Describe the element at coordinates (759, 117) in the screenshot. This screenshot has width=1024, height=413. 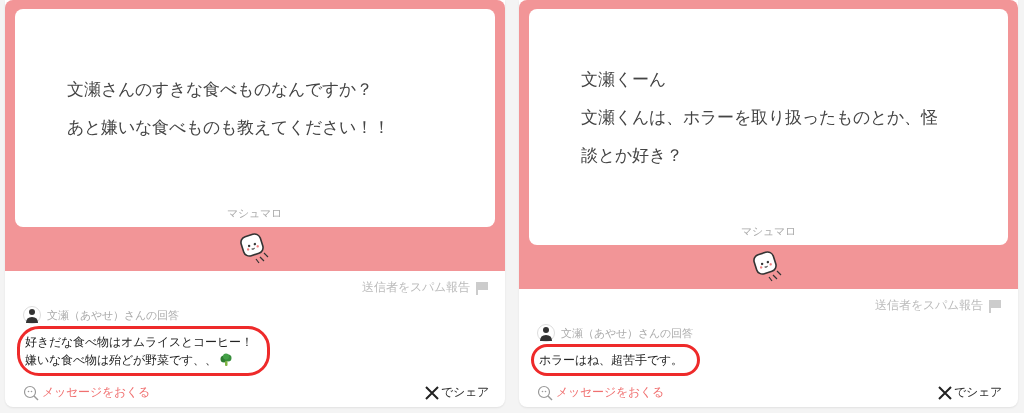
I see `question-text: 文瀬くんは、ホラーを取り扱ったものとか、怪` at that location.